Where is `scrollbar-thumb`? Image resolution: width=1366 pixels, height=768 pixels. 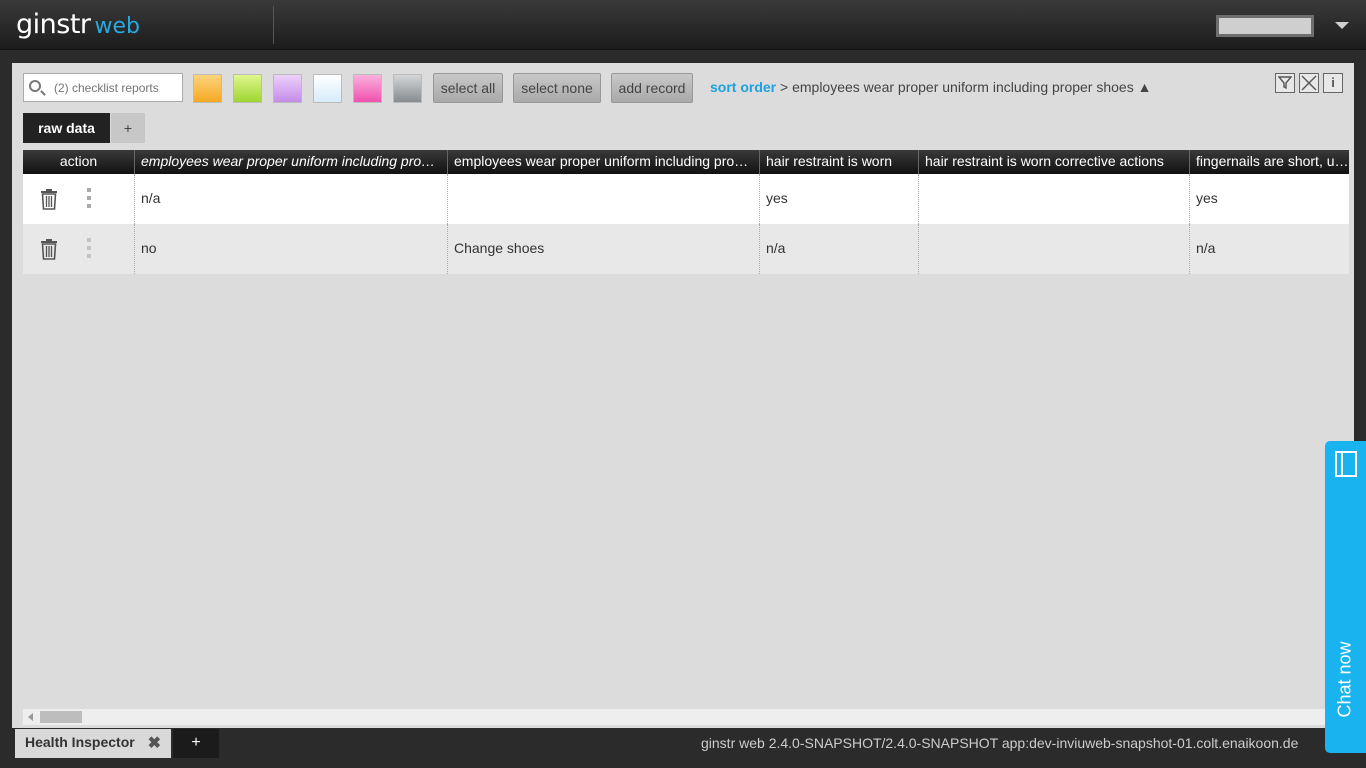
scrollbar-thumb is located at coordinates (61, 717).